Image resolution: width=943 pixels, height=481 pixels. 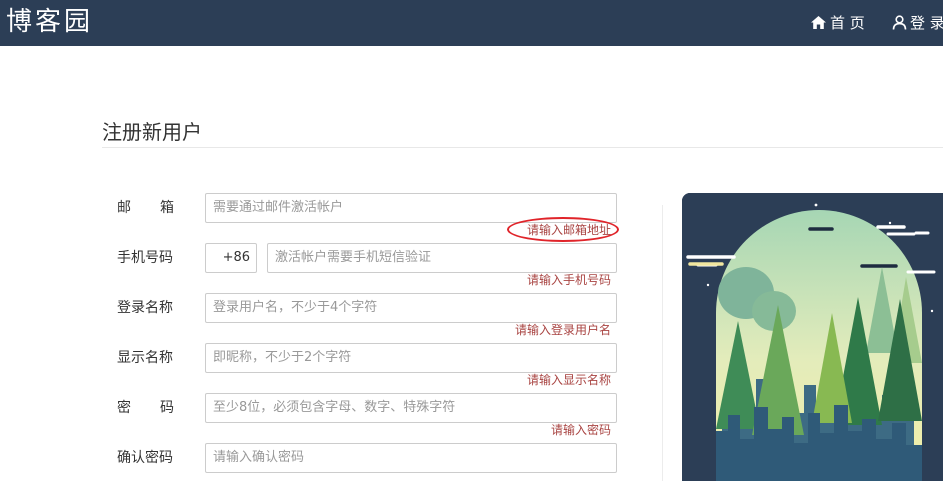 What do you see at coordinates (471, 23) in the screenshot?
I see `top-navbar: 博客园 首 页 登 录` at bounding box center [471, 23].